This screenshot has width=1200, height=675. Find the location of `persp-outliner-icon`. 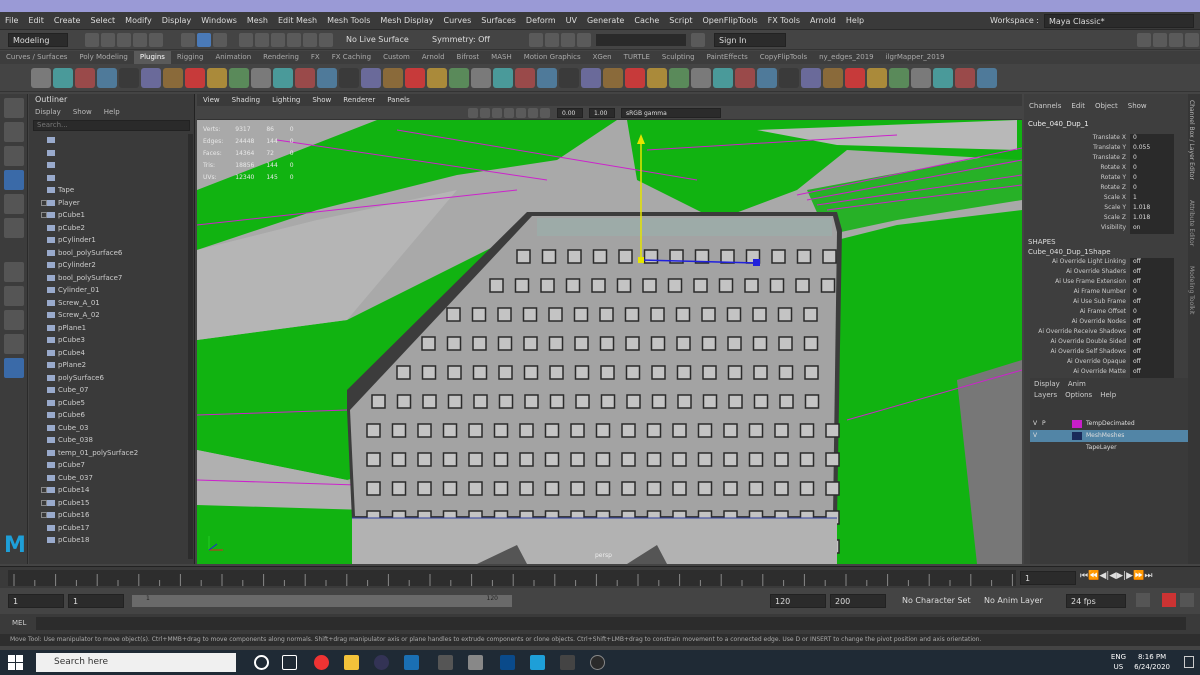

persp-outliner-icon is located at coordinates (14, 344).